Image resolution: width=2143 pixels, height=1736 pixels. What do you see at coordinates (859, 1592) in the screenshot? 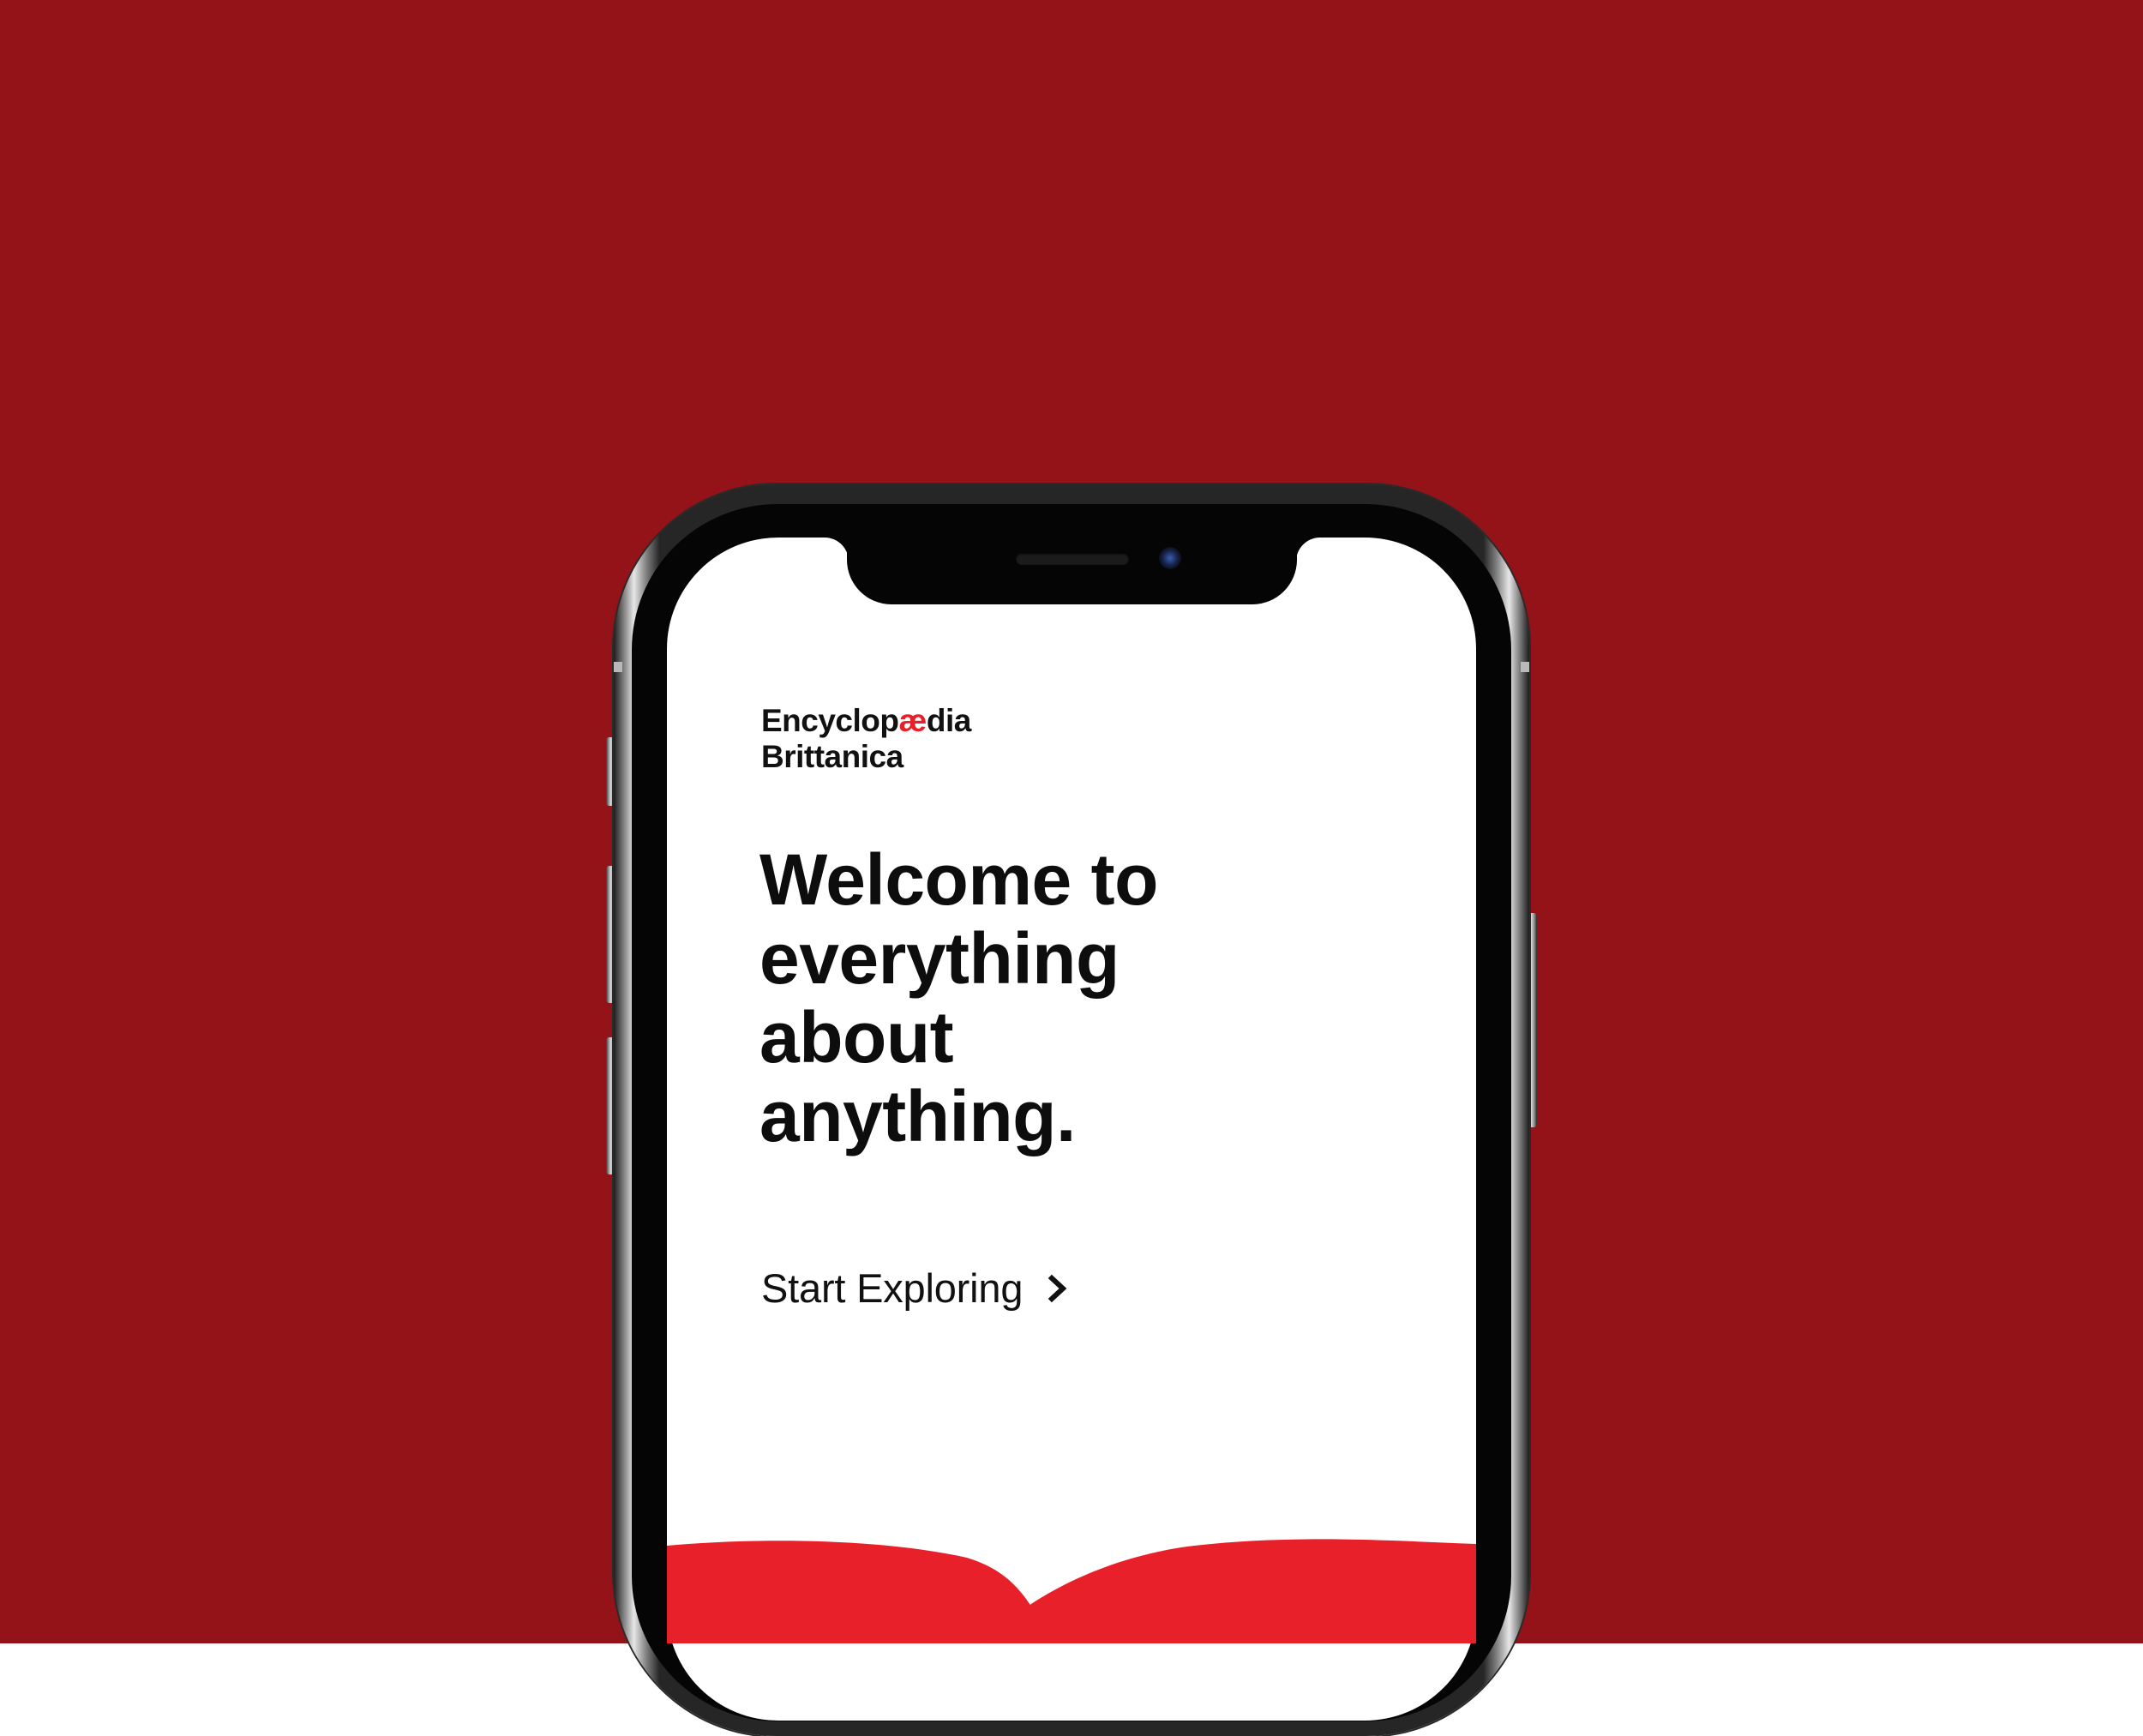
I see `heart-lobe-left` at bounding box center [859, 1592].